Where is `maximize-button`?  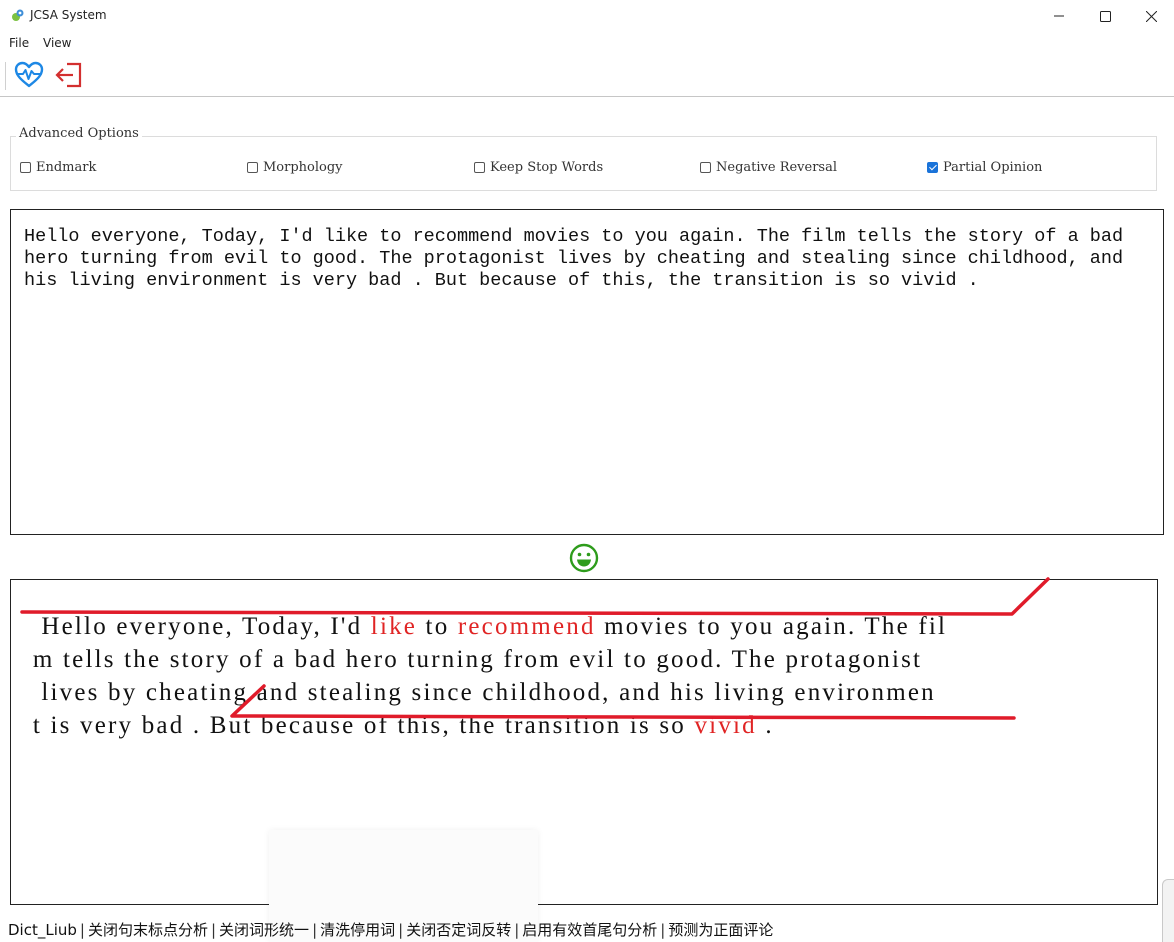
maximize-button is located at coordinates (1105, 16).